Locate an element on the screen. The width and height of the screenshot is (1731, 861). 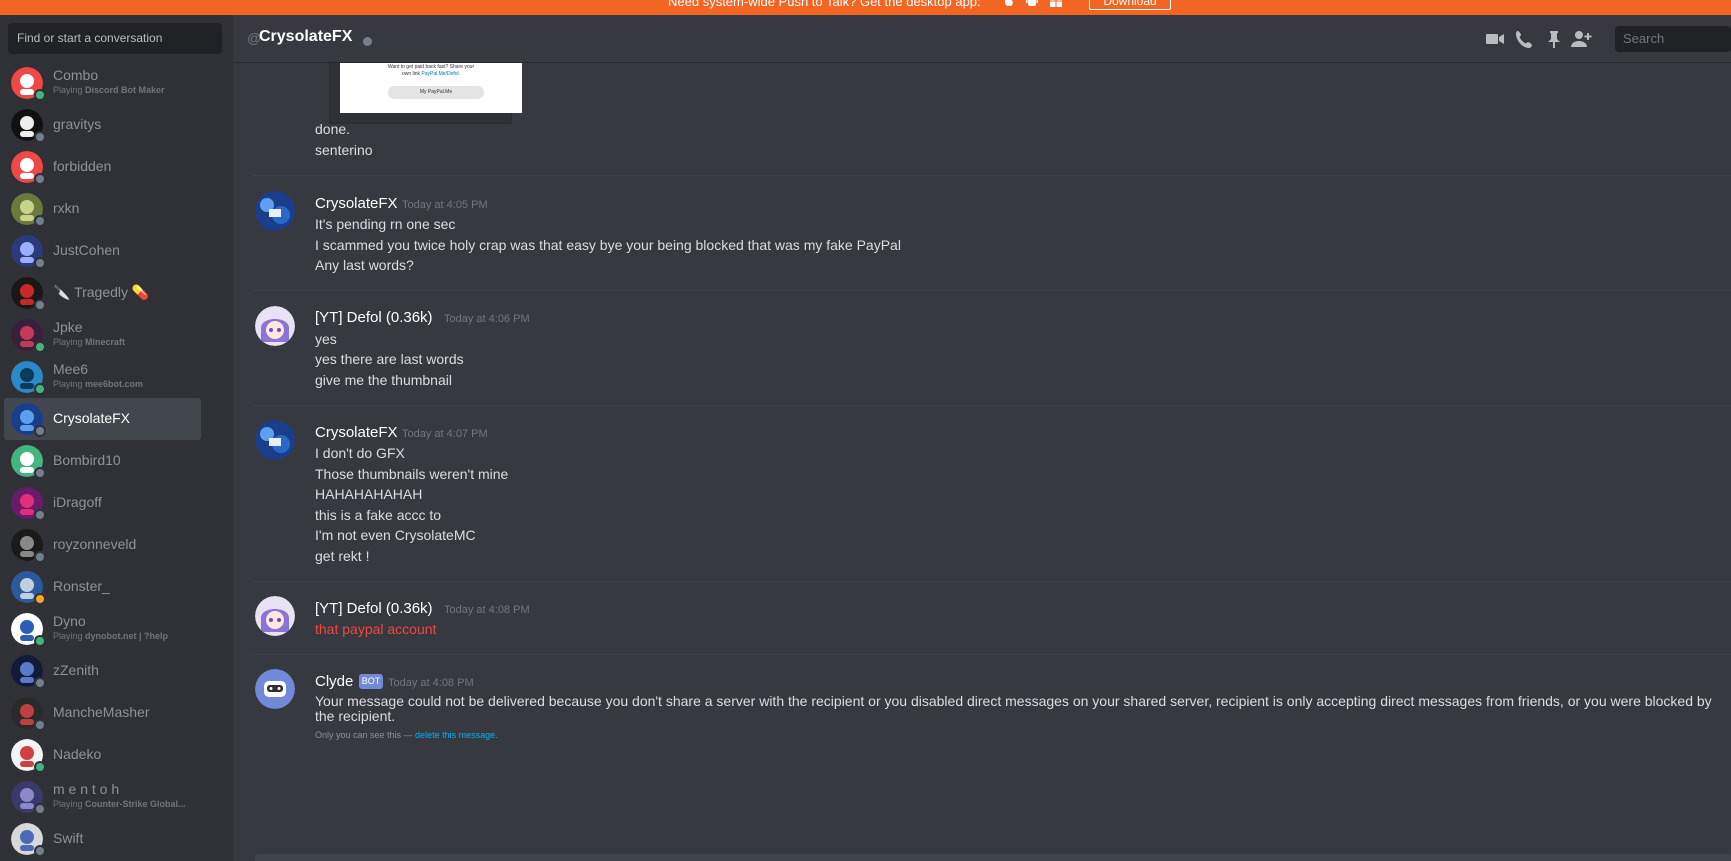
dm-name: MancheMasher is located at coordinates (101, 712).